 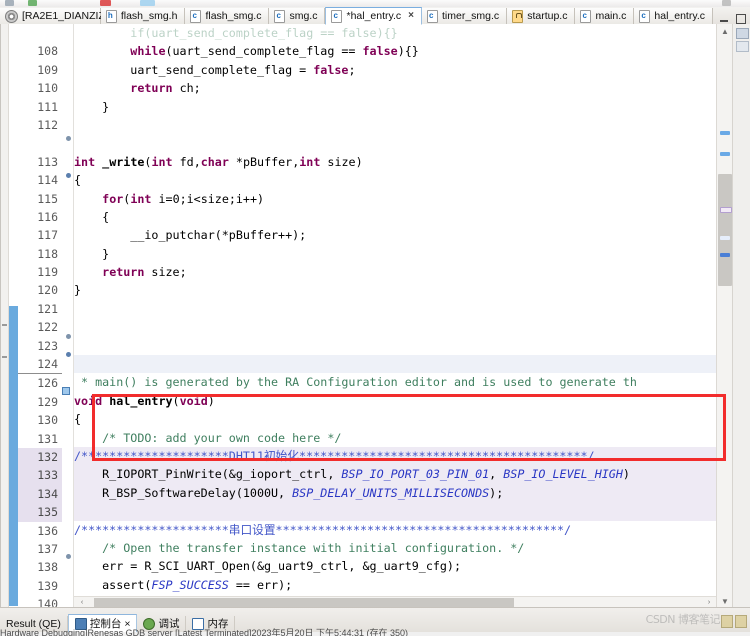 I want to click on editor-overview-ruler, so click(x=741, y=316).